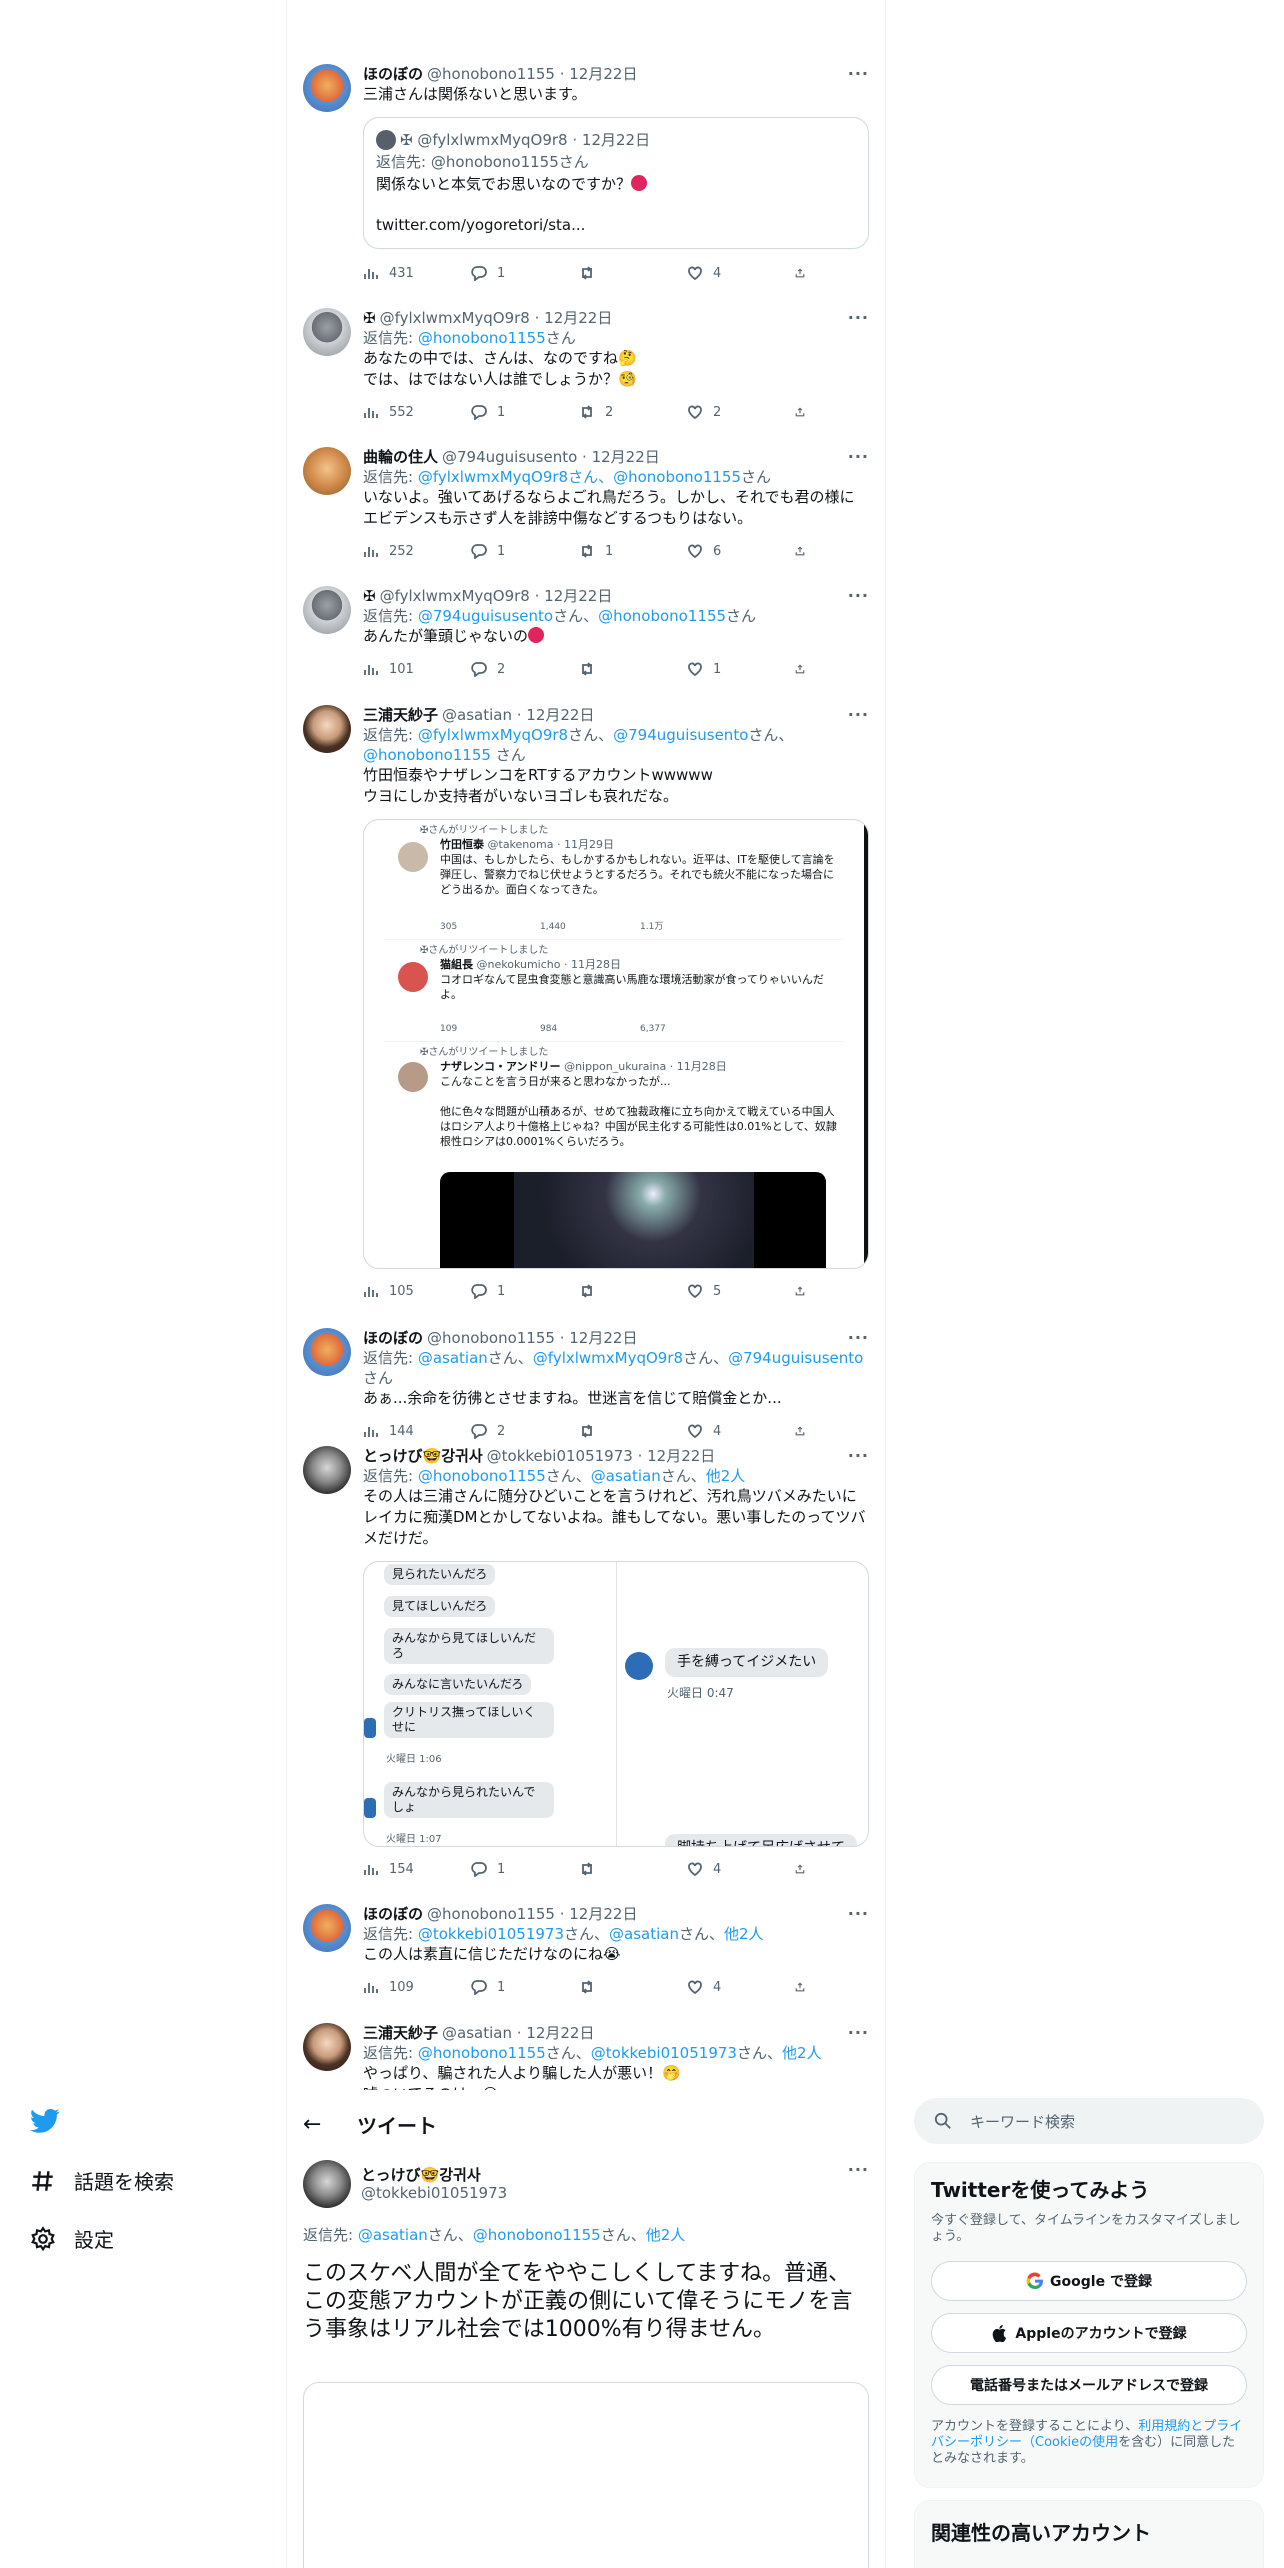 This screenshot has height=2568, width=1284. I want to click on like-button: 2, so click(741, 412).